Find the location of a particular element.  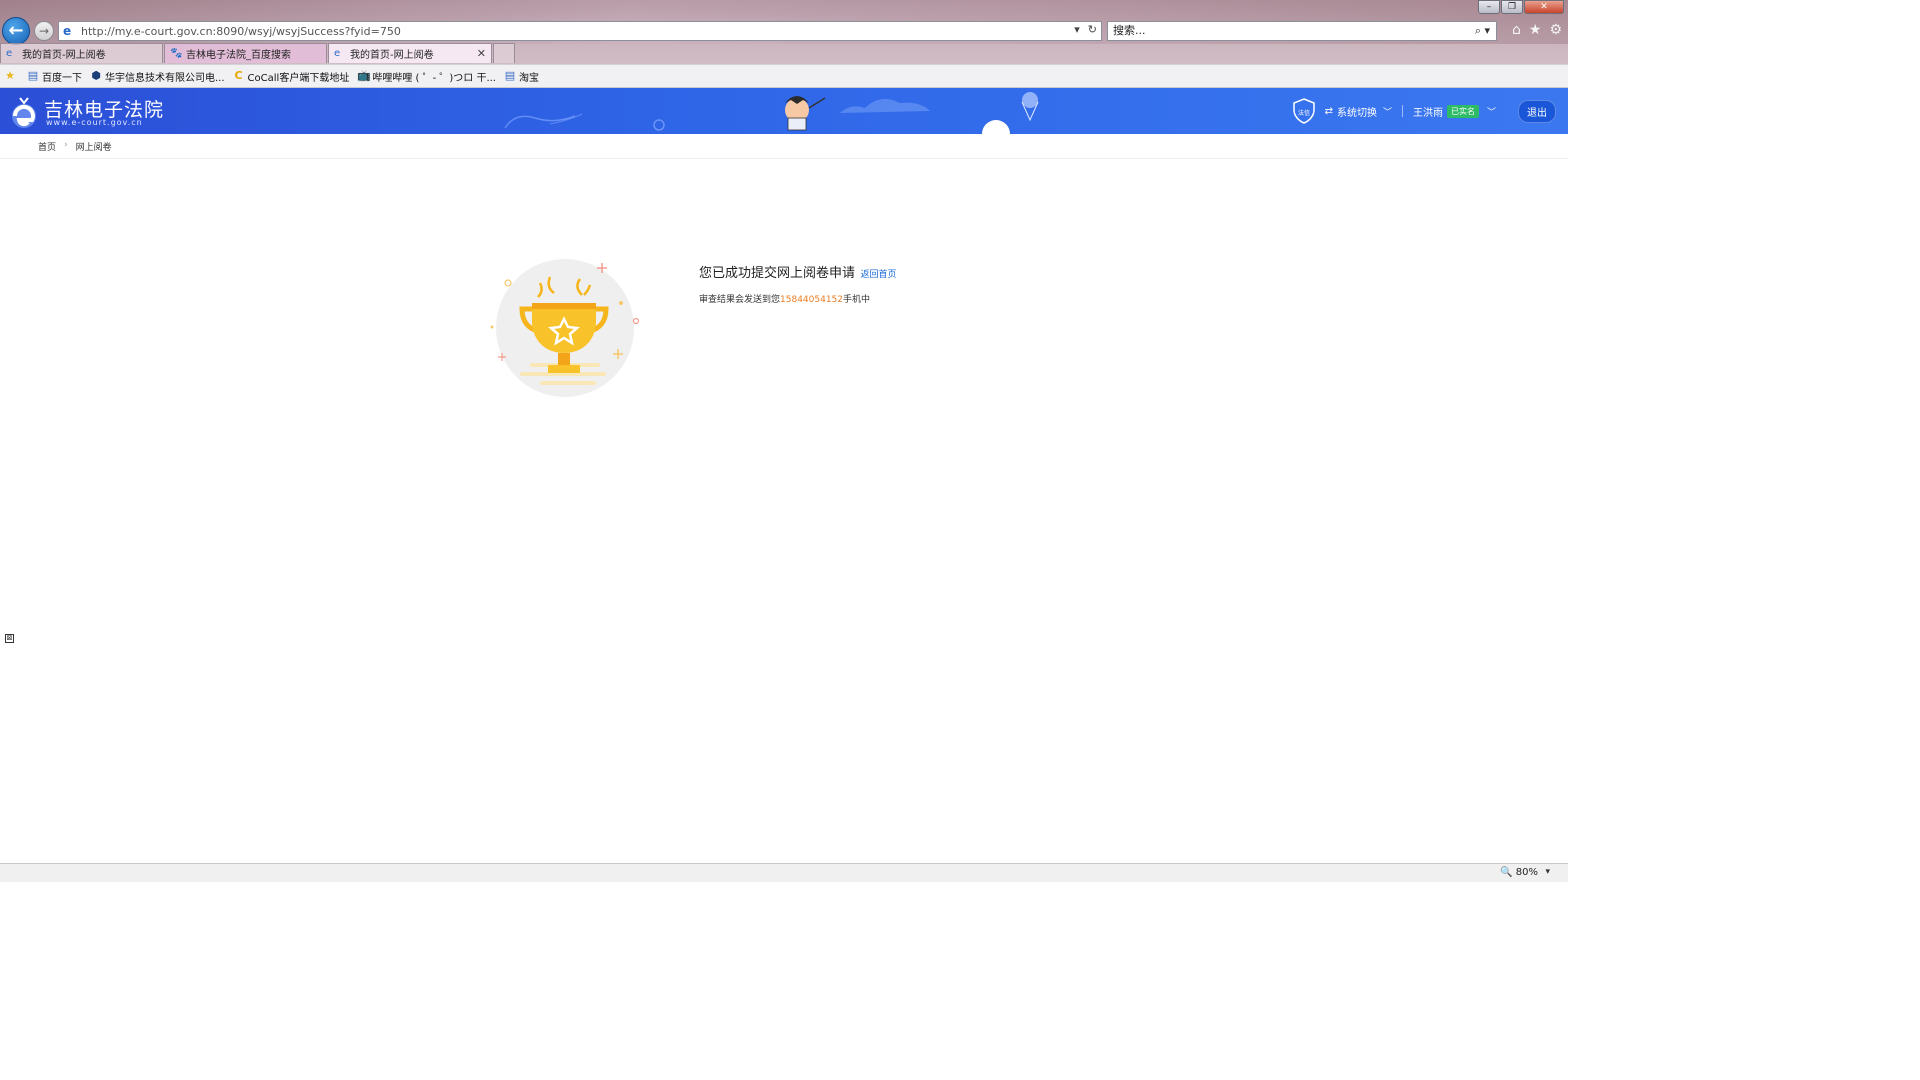

notification-note: 审查结果会发送到您15844054152手机中 is located at coordinates (784, 298).